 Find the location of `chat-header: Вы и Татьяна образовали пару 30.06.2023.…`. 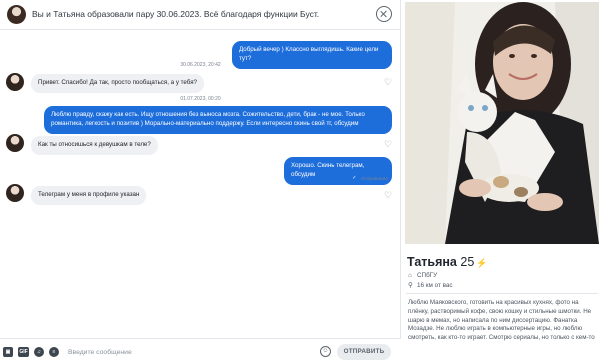

chat-header: Вы и Татьяна образовали пару 30.06.2023.… is located at coordinates (200, 15).